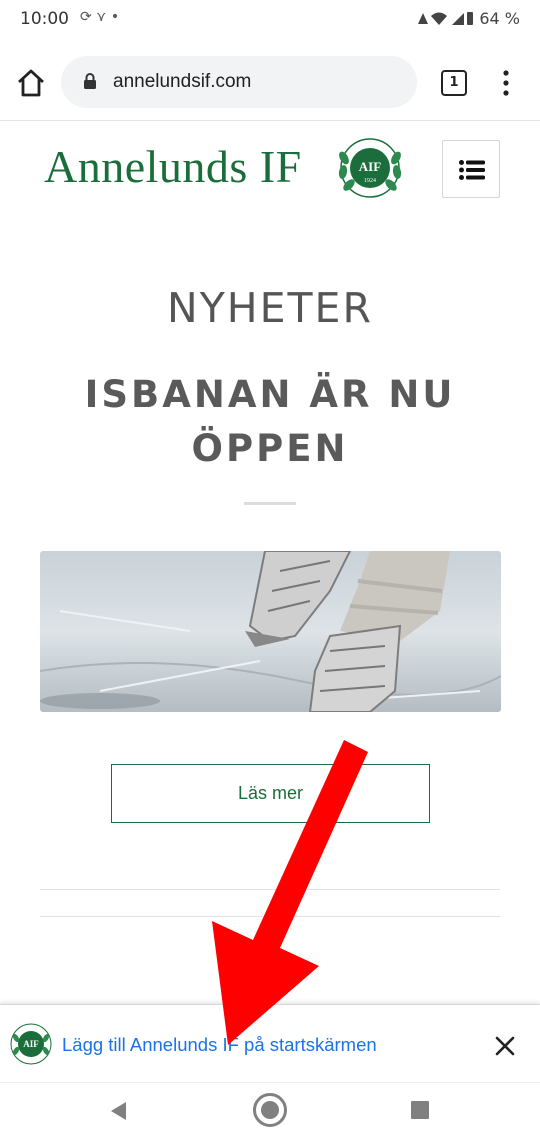 This screenshot has height=1141, width=540. I want to click on battery-percent: 64 %, so click(499, 18).